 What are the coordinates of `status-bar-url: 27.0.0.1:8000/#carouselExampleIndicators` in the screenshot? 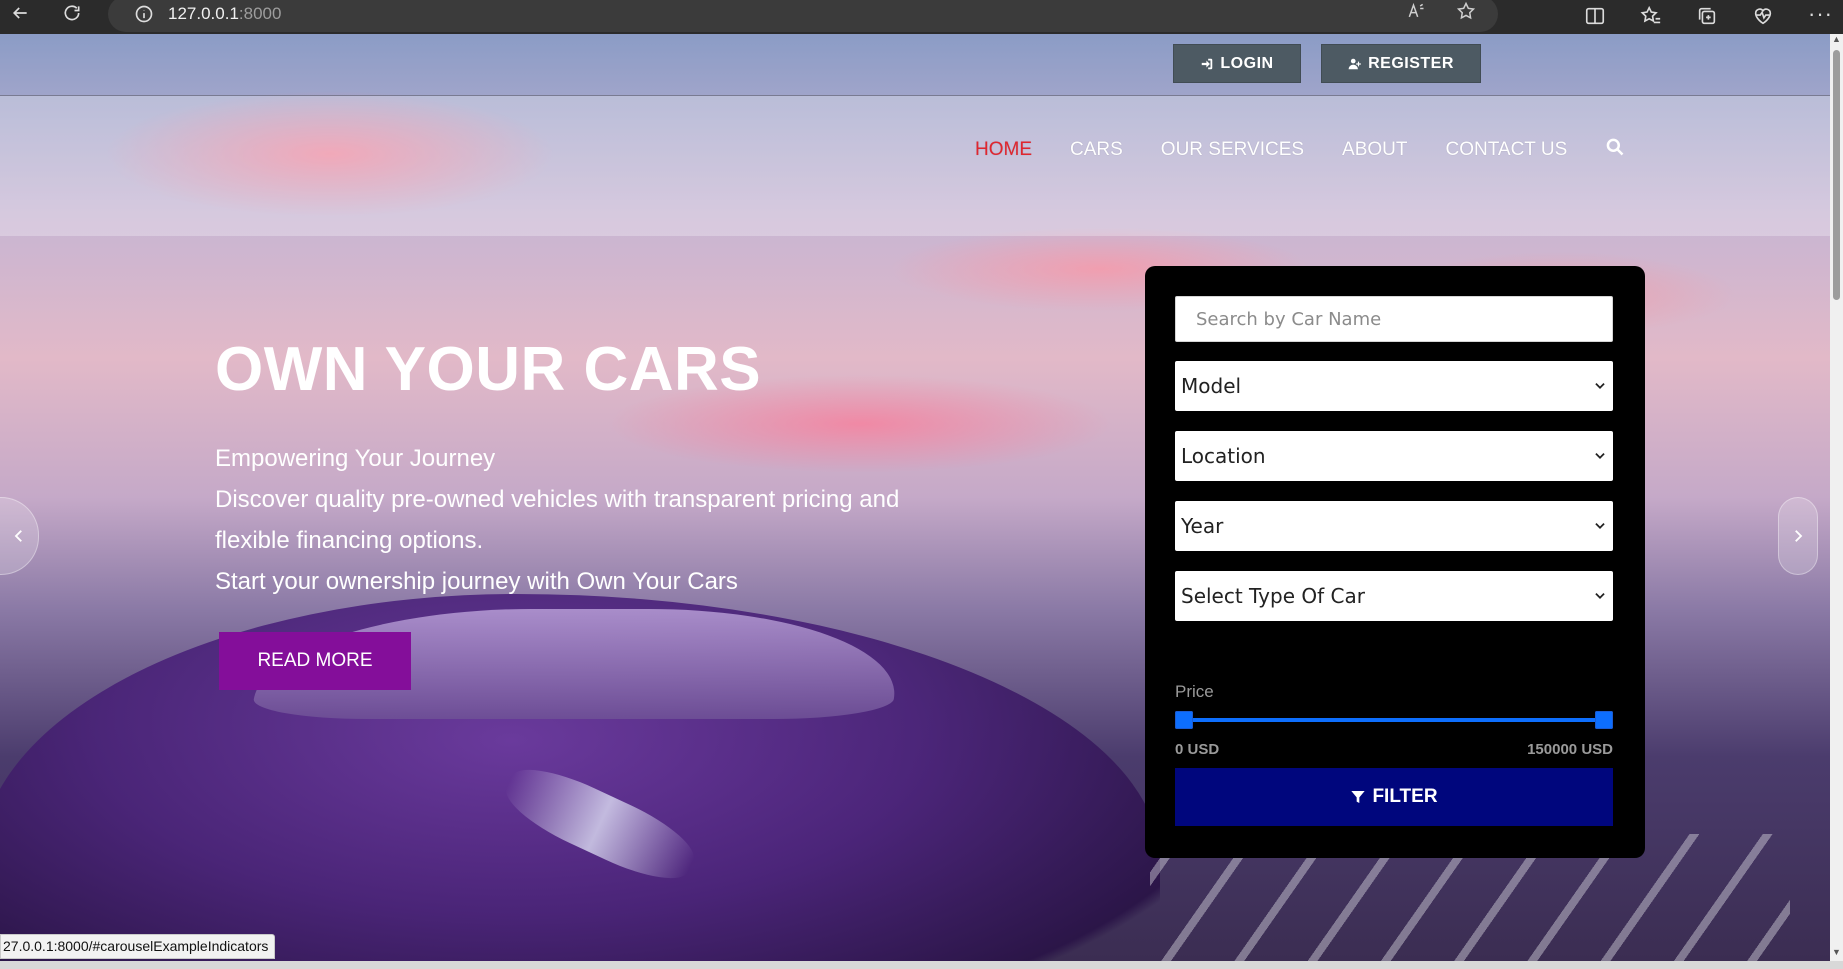 It's located at (138, 946).